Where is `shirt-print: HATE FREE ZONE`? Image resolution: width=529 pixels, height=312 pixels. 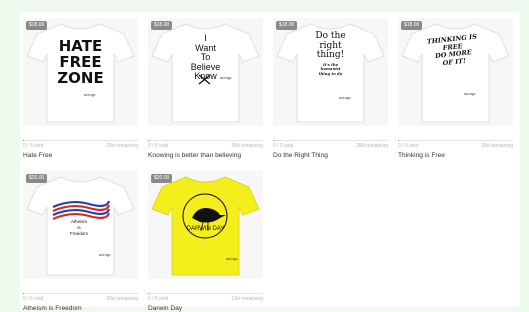
shirt-print: HATE FREE ZONE is located at coordinates (80, 71).